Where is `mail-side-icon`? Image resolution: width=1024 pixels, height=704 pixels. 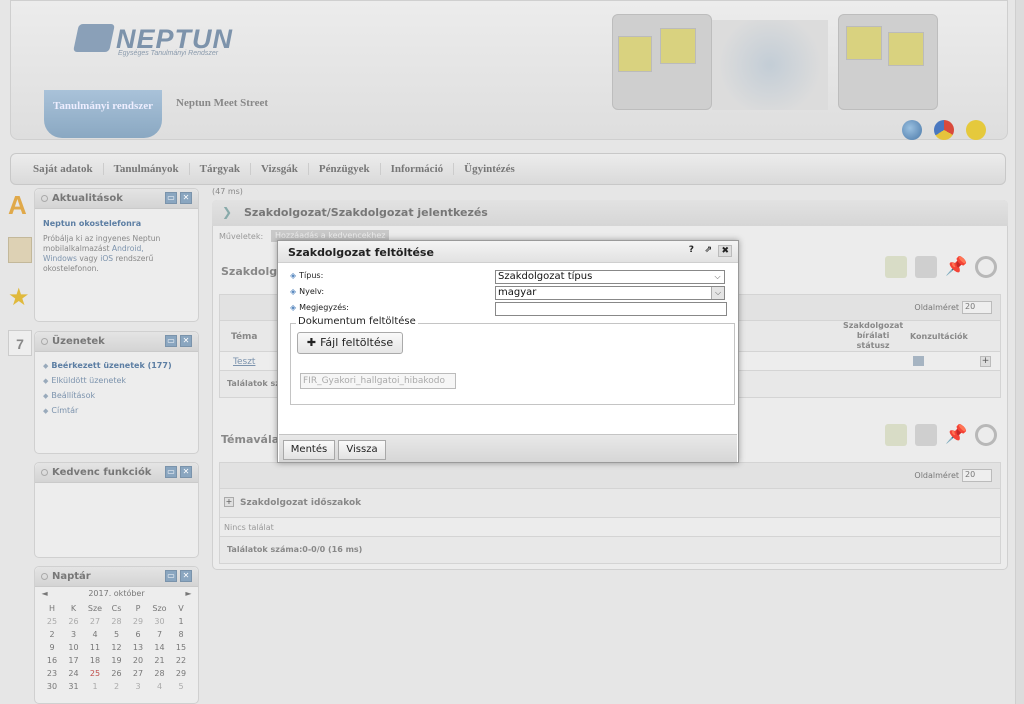
mail-side-icon is located at coordinates (20, 250).